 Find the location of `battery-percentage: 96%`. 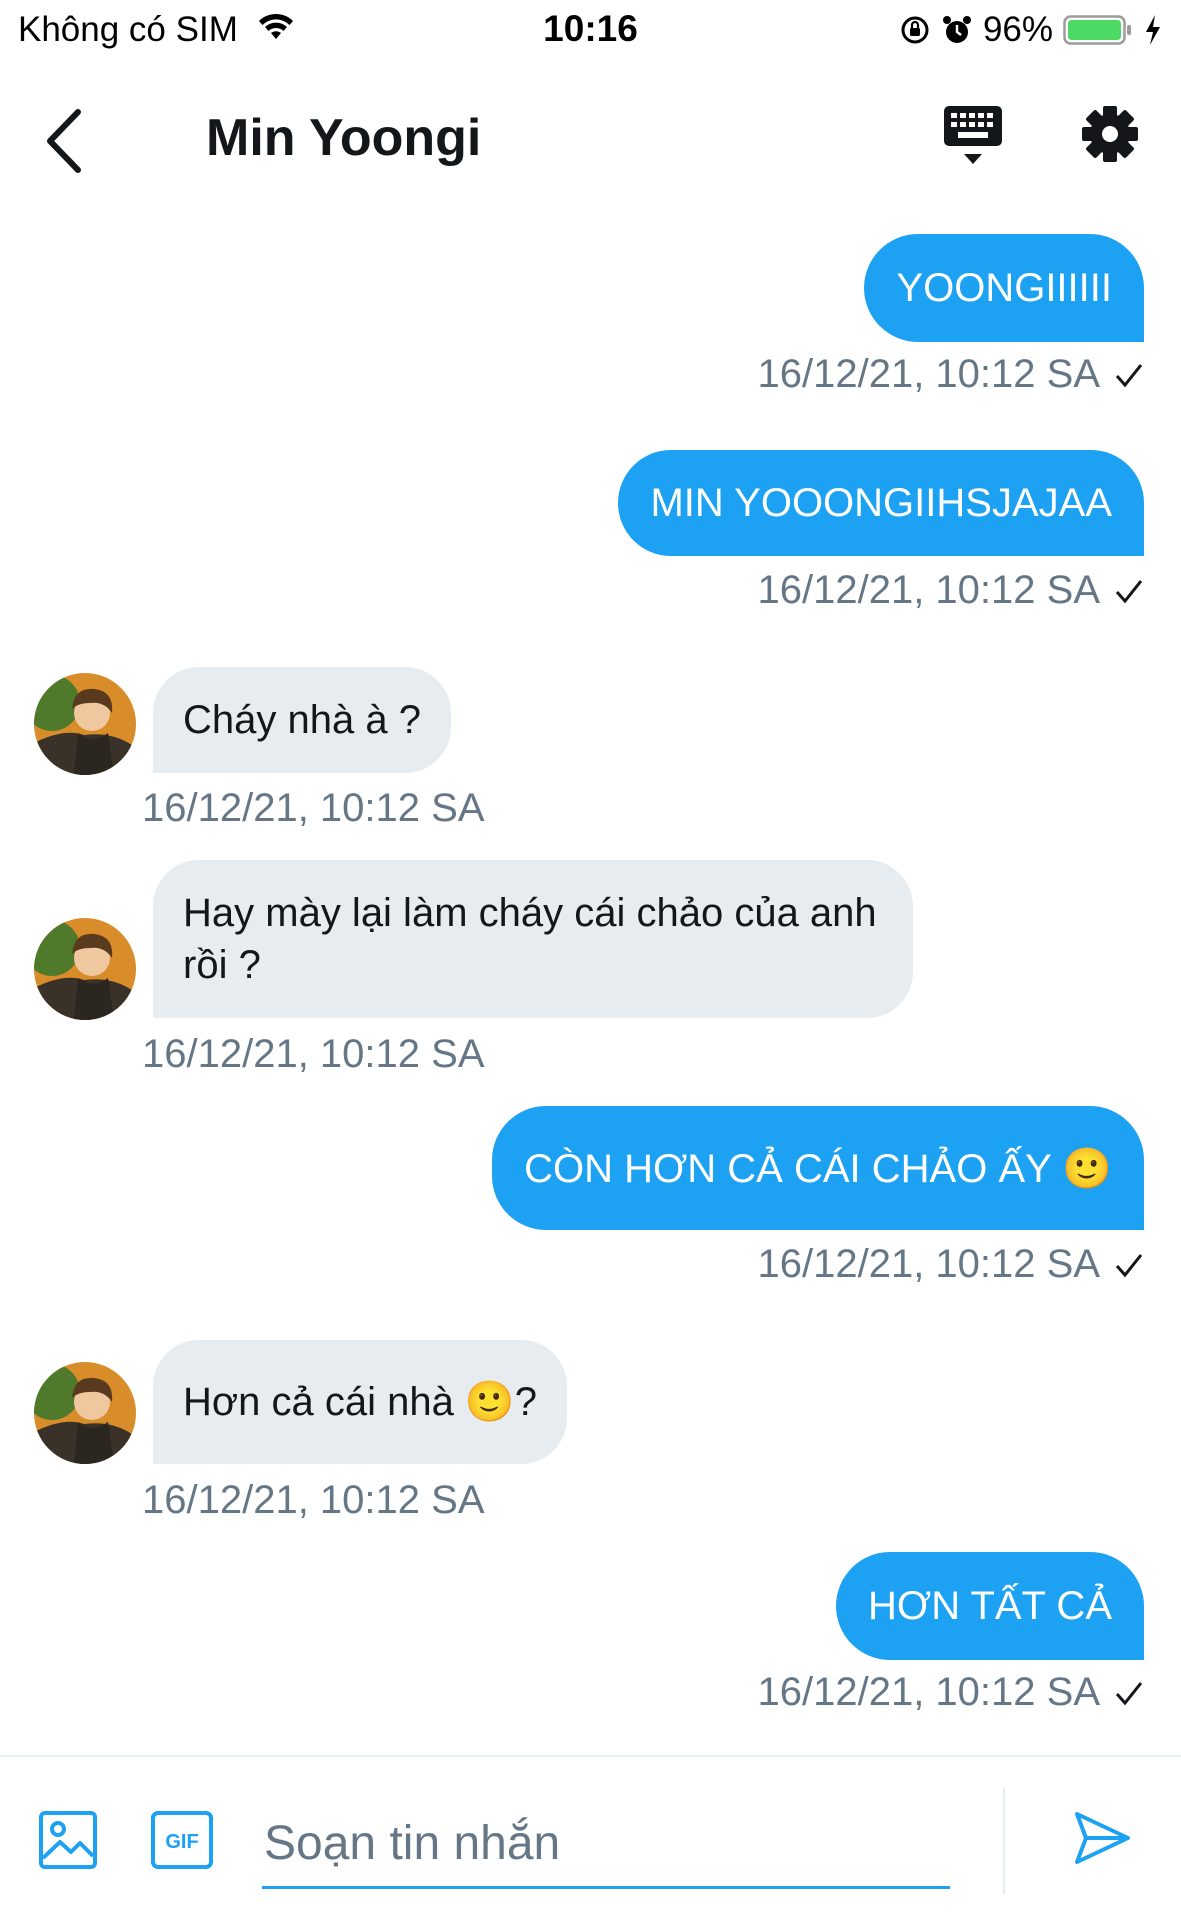

battery-percentage: 96% is located at coordinates (1017, 29).